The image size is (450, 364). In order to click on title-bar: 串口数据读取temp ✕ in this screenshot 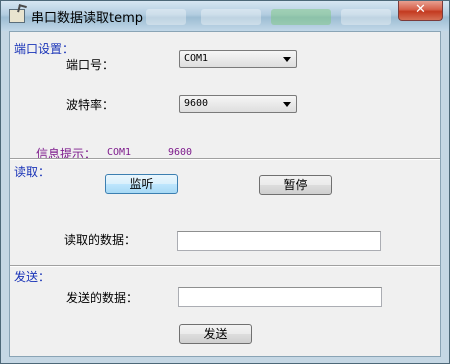, I will do `click(225, 16)`.